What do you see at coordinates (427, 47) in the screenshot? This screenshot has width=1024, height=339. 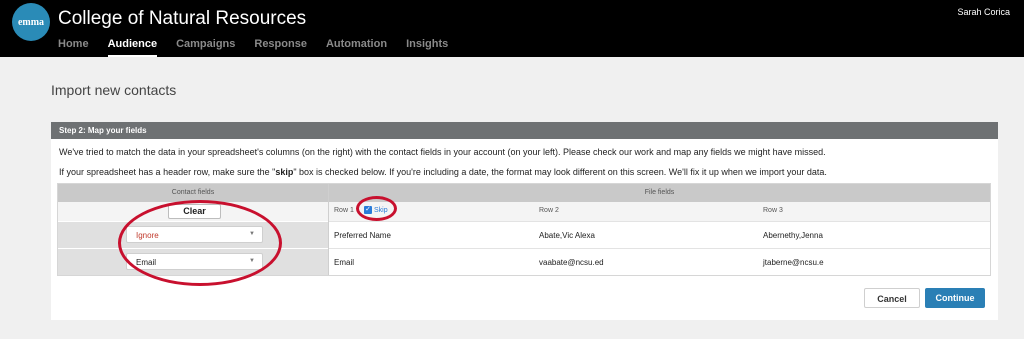 I see `nav-insights: Insights` at bounding box center [427, 47].